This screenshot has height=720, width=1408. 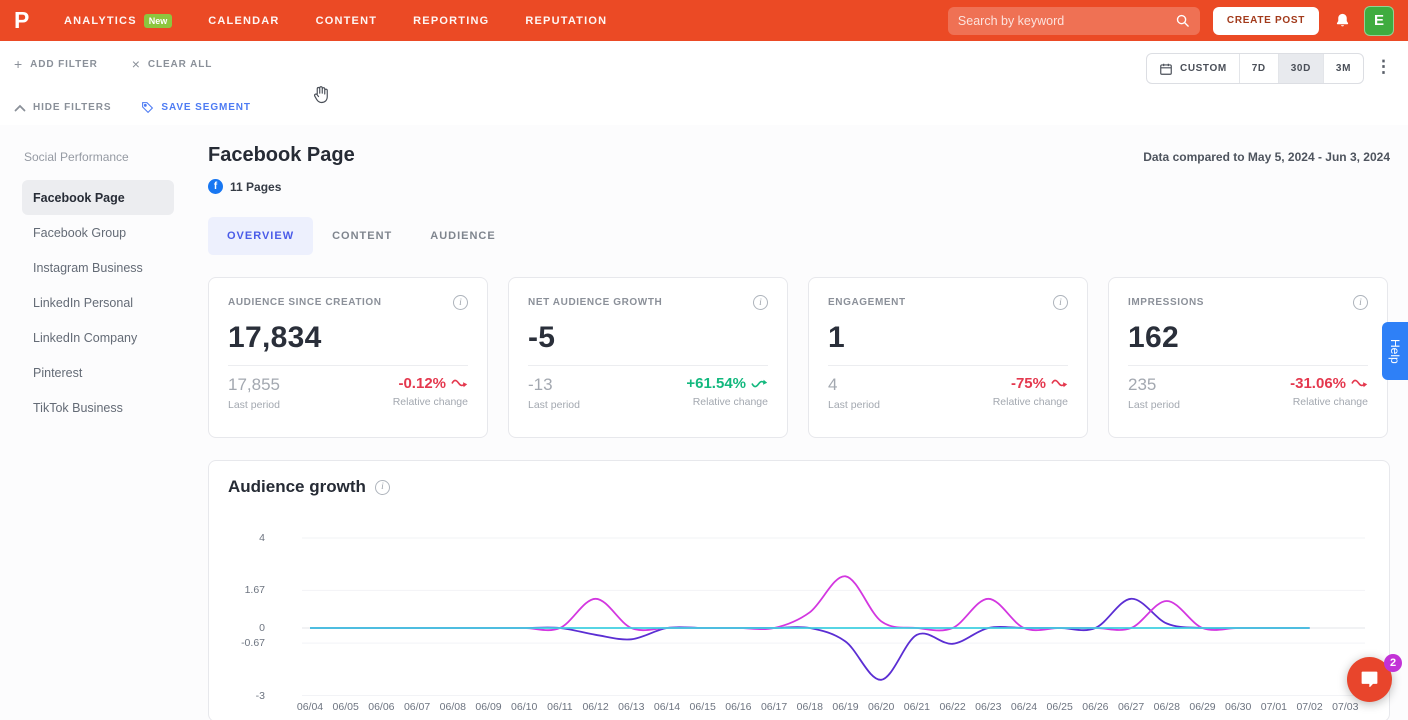 I want to click on sidebar-item-label: Facebook Page, so click(x=79, y=197).